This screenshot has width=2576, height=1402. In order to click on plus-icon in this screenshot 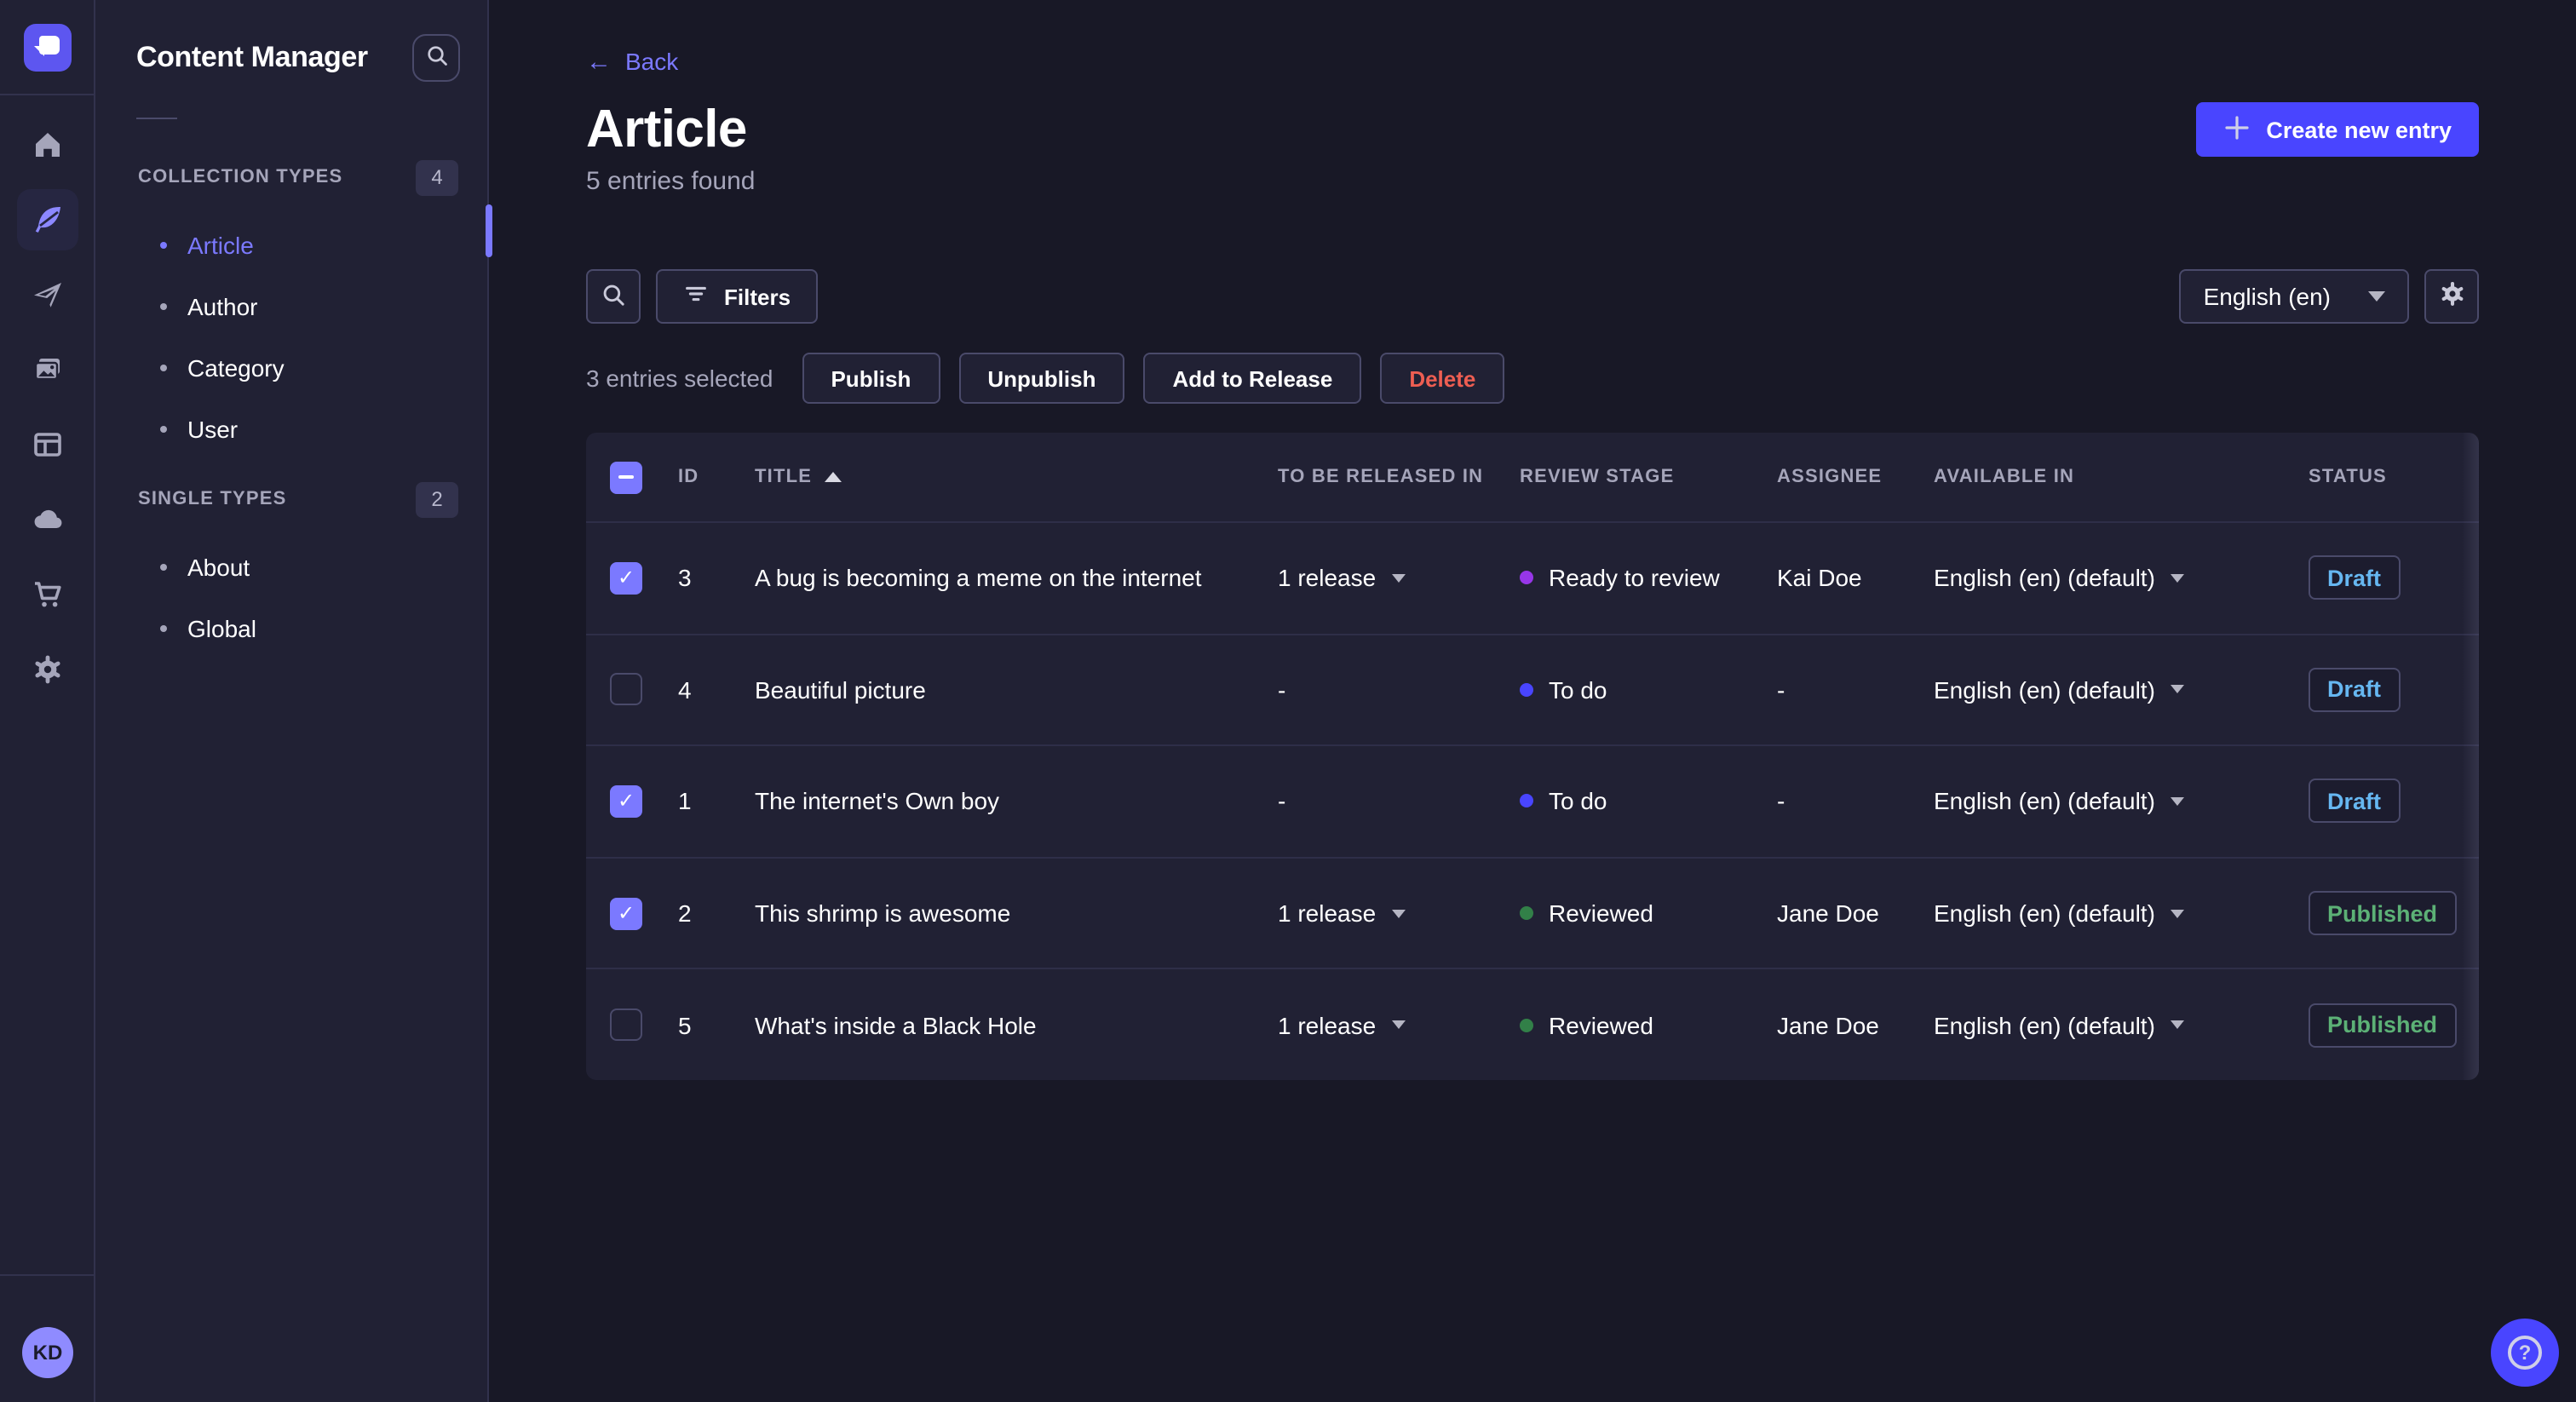, I will do `click(2237, 129)`.